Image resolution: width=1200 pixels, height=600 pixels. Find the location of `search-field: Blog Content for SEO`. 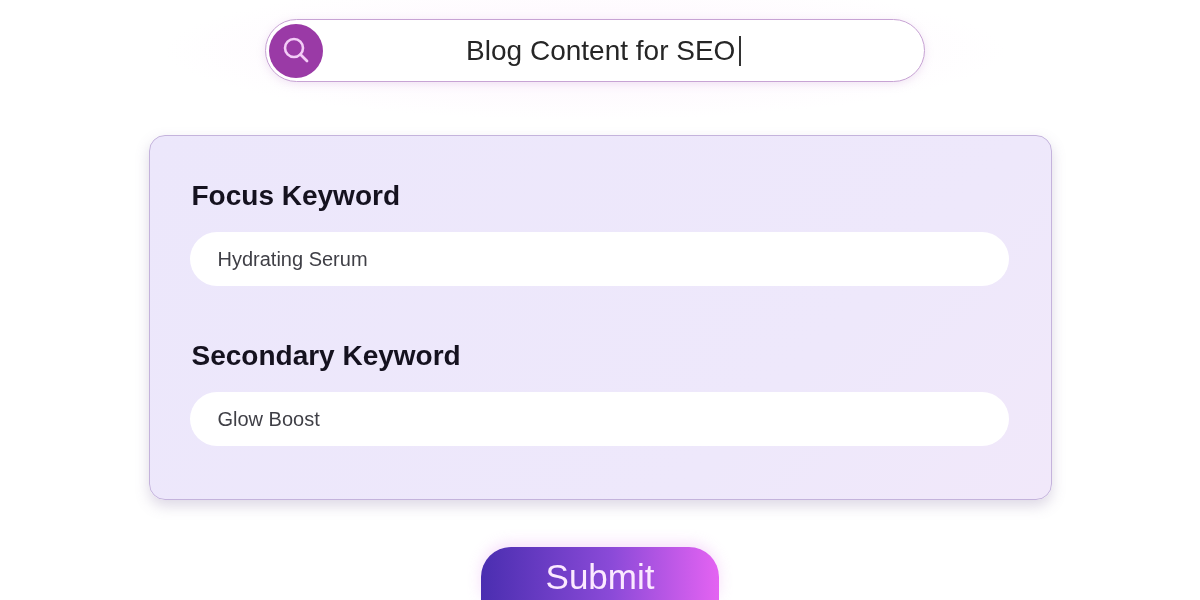

search-field: Blog Content for SEO is located at coordinates (595, 51).